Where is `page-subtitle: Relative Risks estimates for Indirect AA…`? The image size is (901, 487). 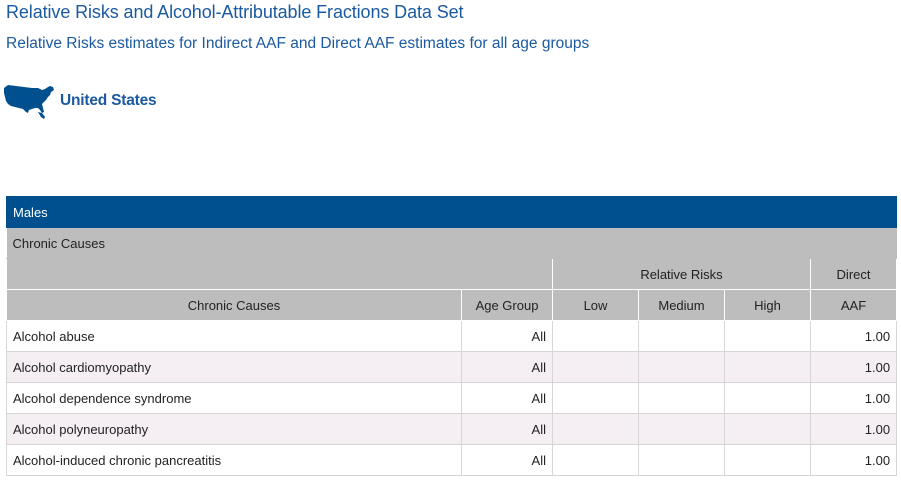 page-subtitle: Relative Risks estimates for Indirect AA… is located at coordinates (298, 43).